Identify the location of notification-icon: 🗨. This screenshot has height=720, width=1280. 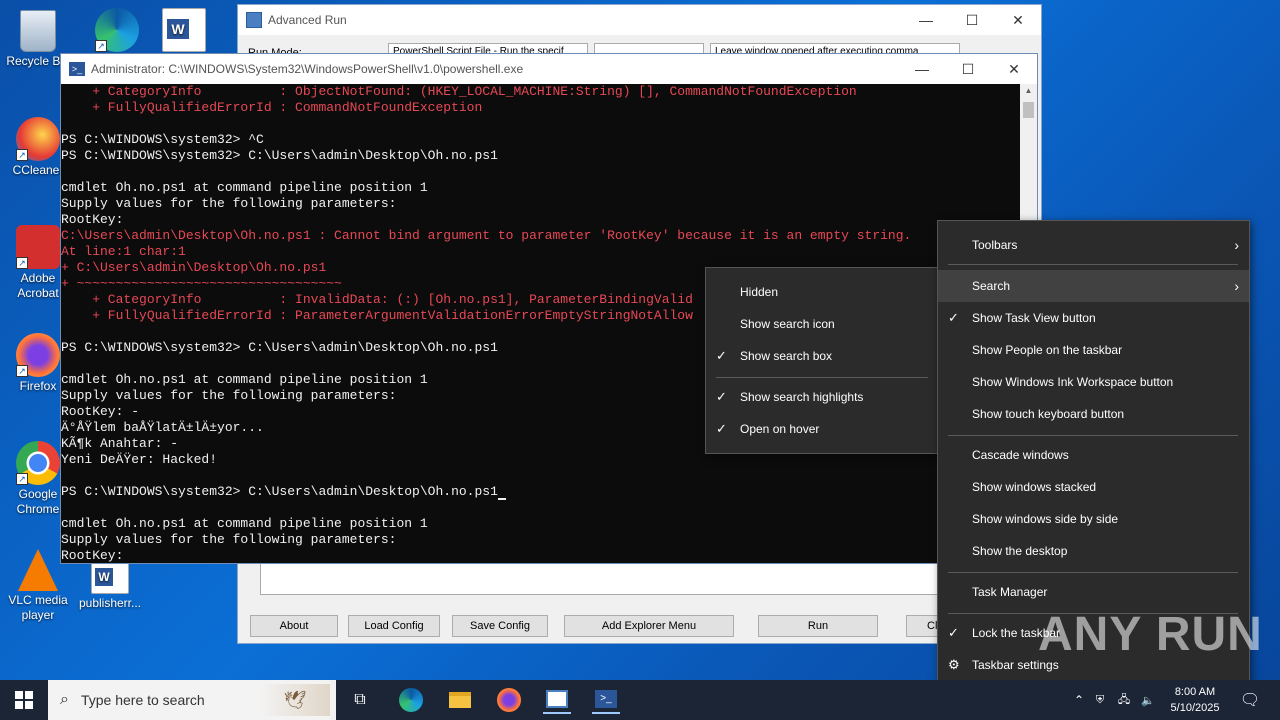
(1250, 700).